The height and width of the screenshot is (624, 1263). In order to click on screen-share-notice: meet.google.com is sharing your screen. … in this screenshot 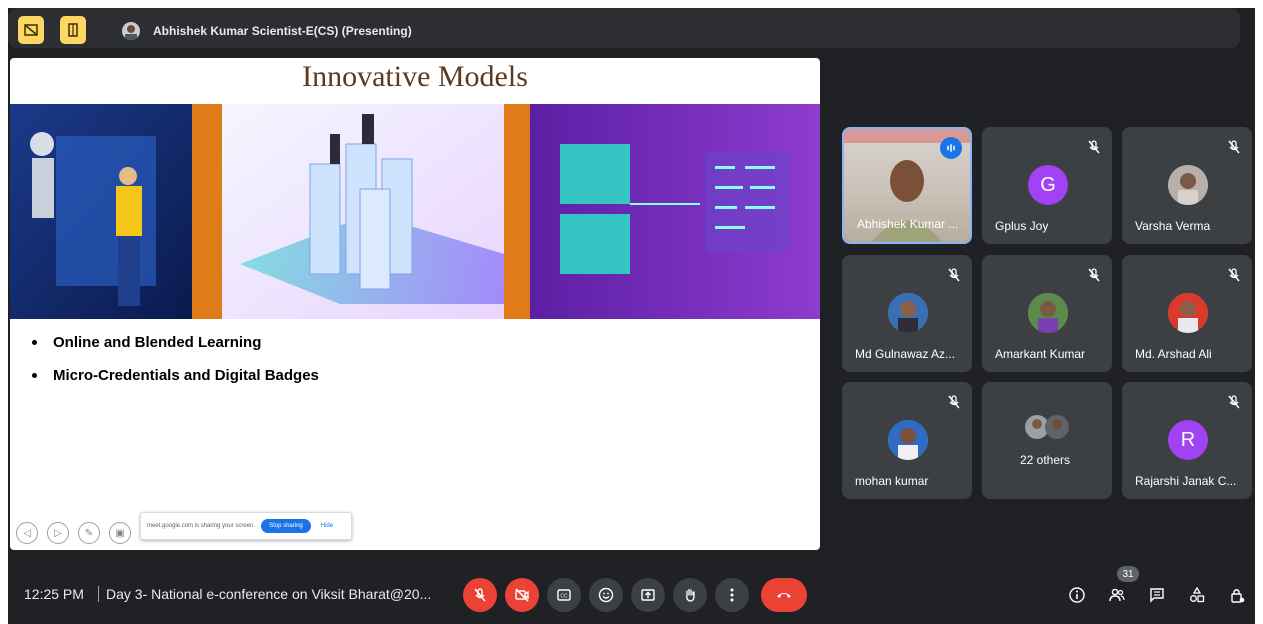, I will do `click(246, 526)`.